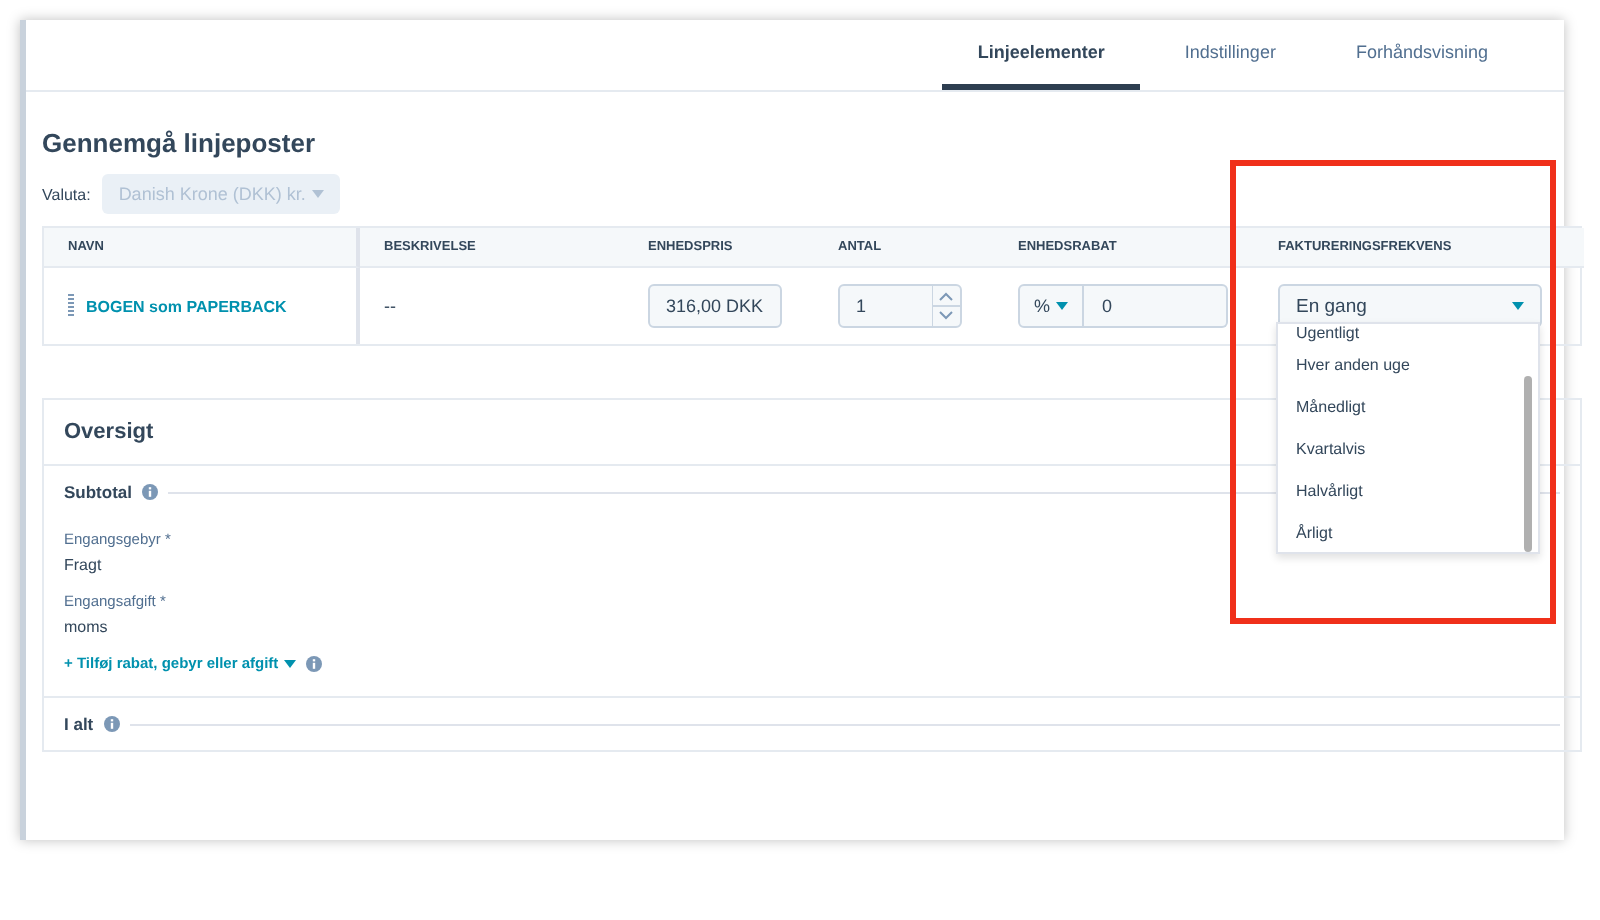 This screenshot has width=1600, height=920. I want to click on product-link: BOGEN som PAPERBACK, so click(186, 306).